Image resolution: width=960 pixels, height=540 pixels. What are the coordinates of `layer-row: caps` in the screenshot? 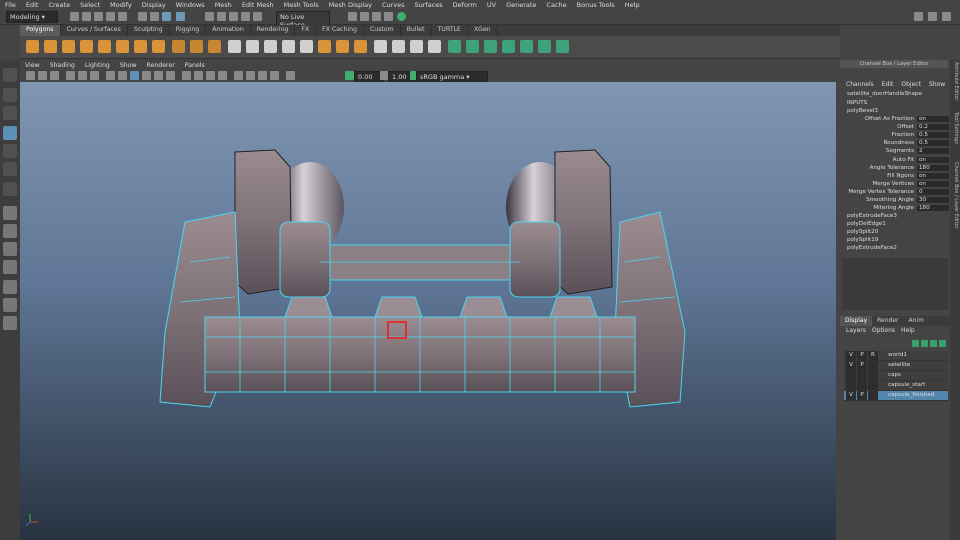 It's located at (896, 376).